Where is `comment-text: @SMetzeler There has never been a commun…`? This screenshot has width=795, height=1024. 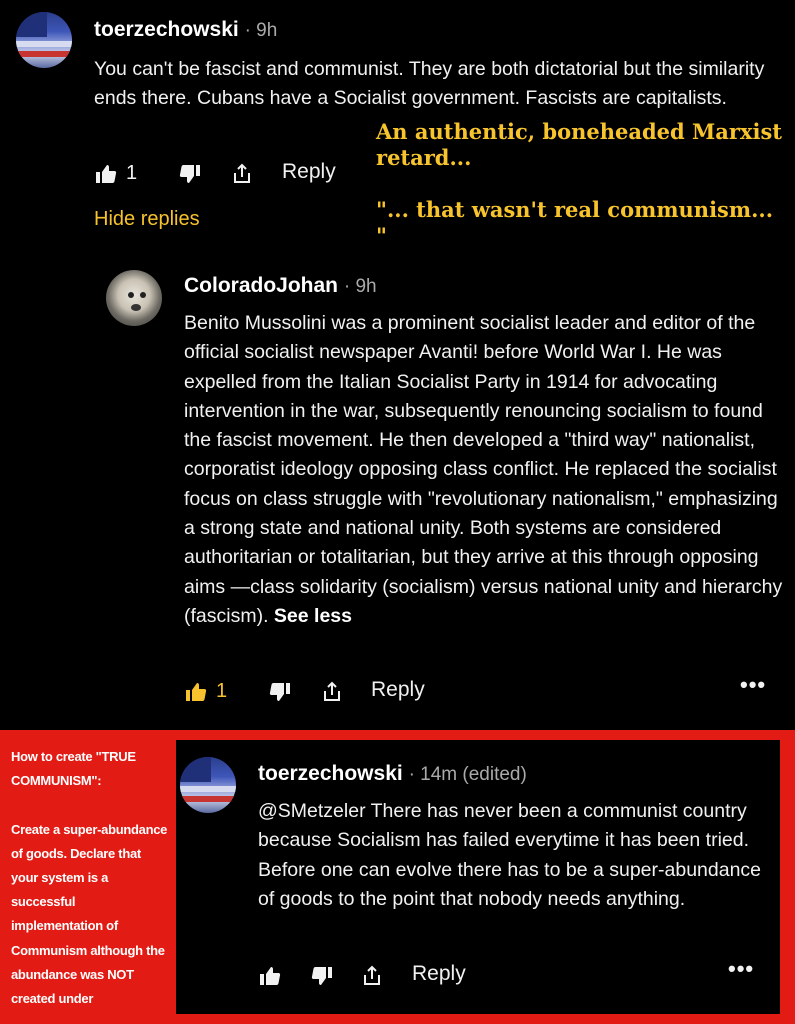 comment-text: @SMetzeler There has never been a commun… is located at coordinates (510, 855).